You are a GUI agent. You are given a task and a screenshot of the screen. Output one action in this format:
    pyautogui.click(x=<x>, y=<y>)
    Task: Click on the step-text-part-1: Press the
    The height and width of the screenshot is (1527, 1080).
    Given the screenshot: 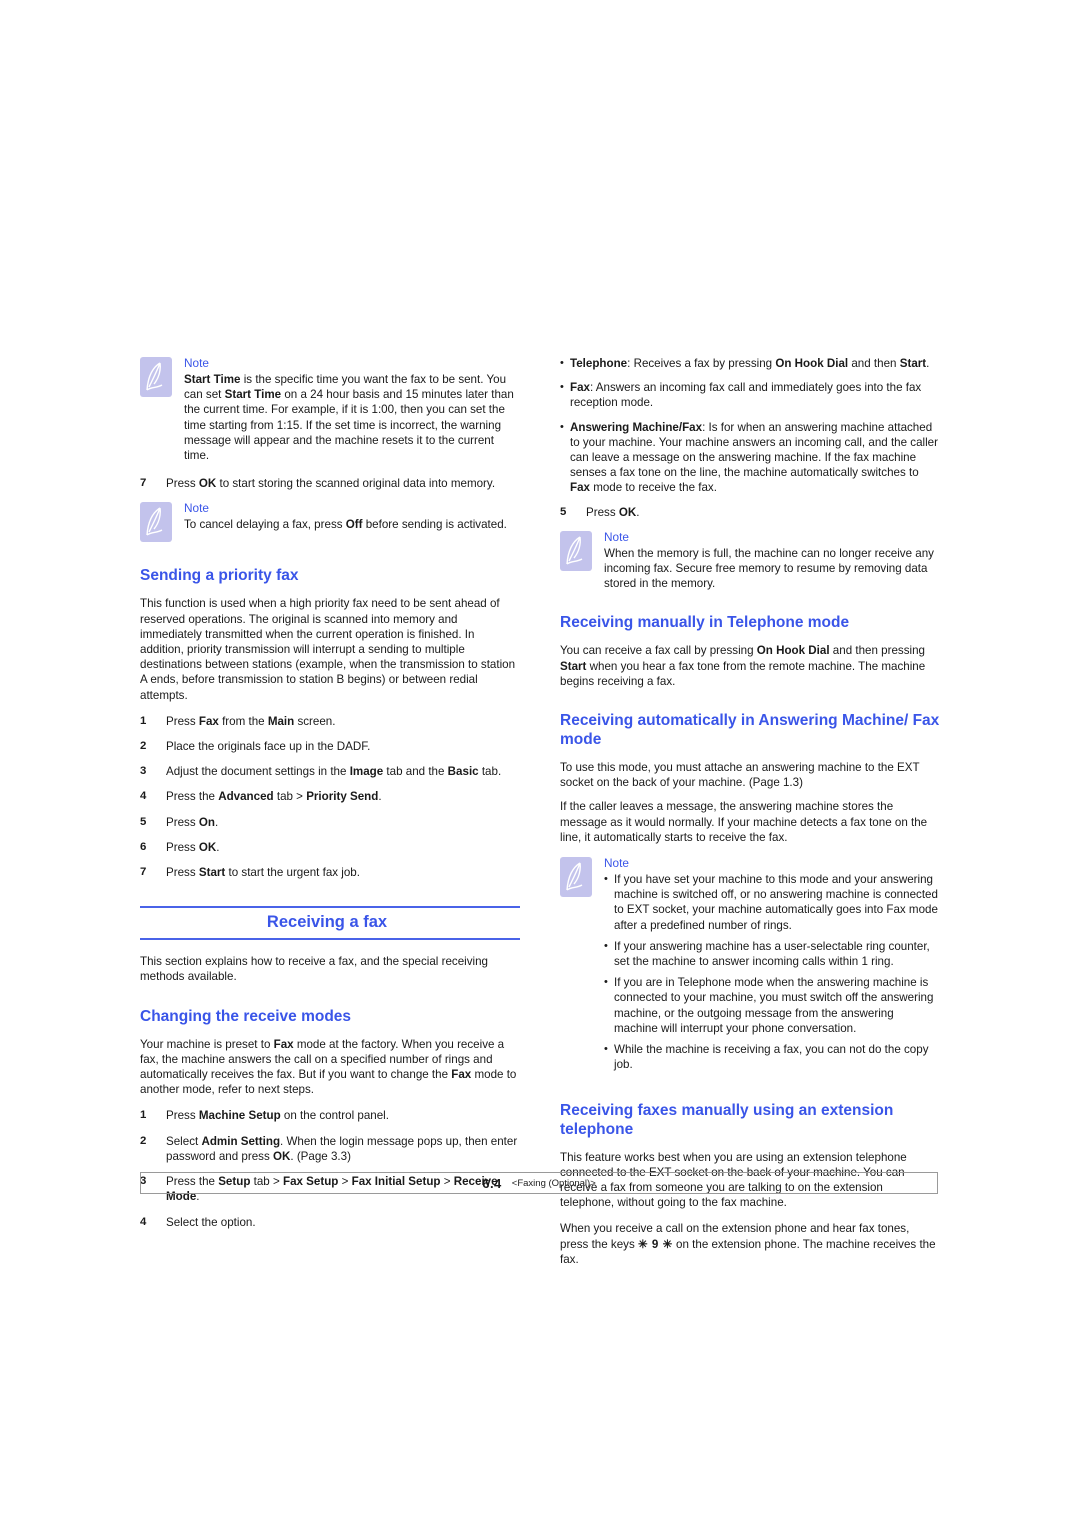 What is the action you would take?
    pyautogui.click(x=192, y=797)
    